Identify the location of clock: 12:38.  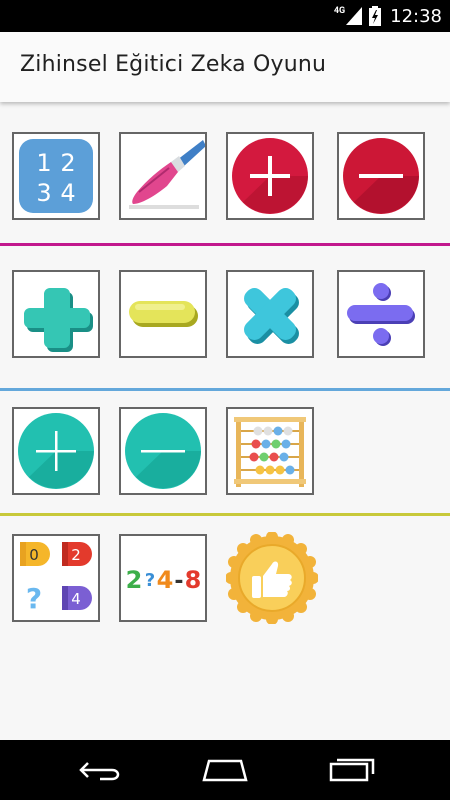
(416, 16).